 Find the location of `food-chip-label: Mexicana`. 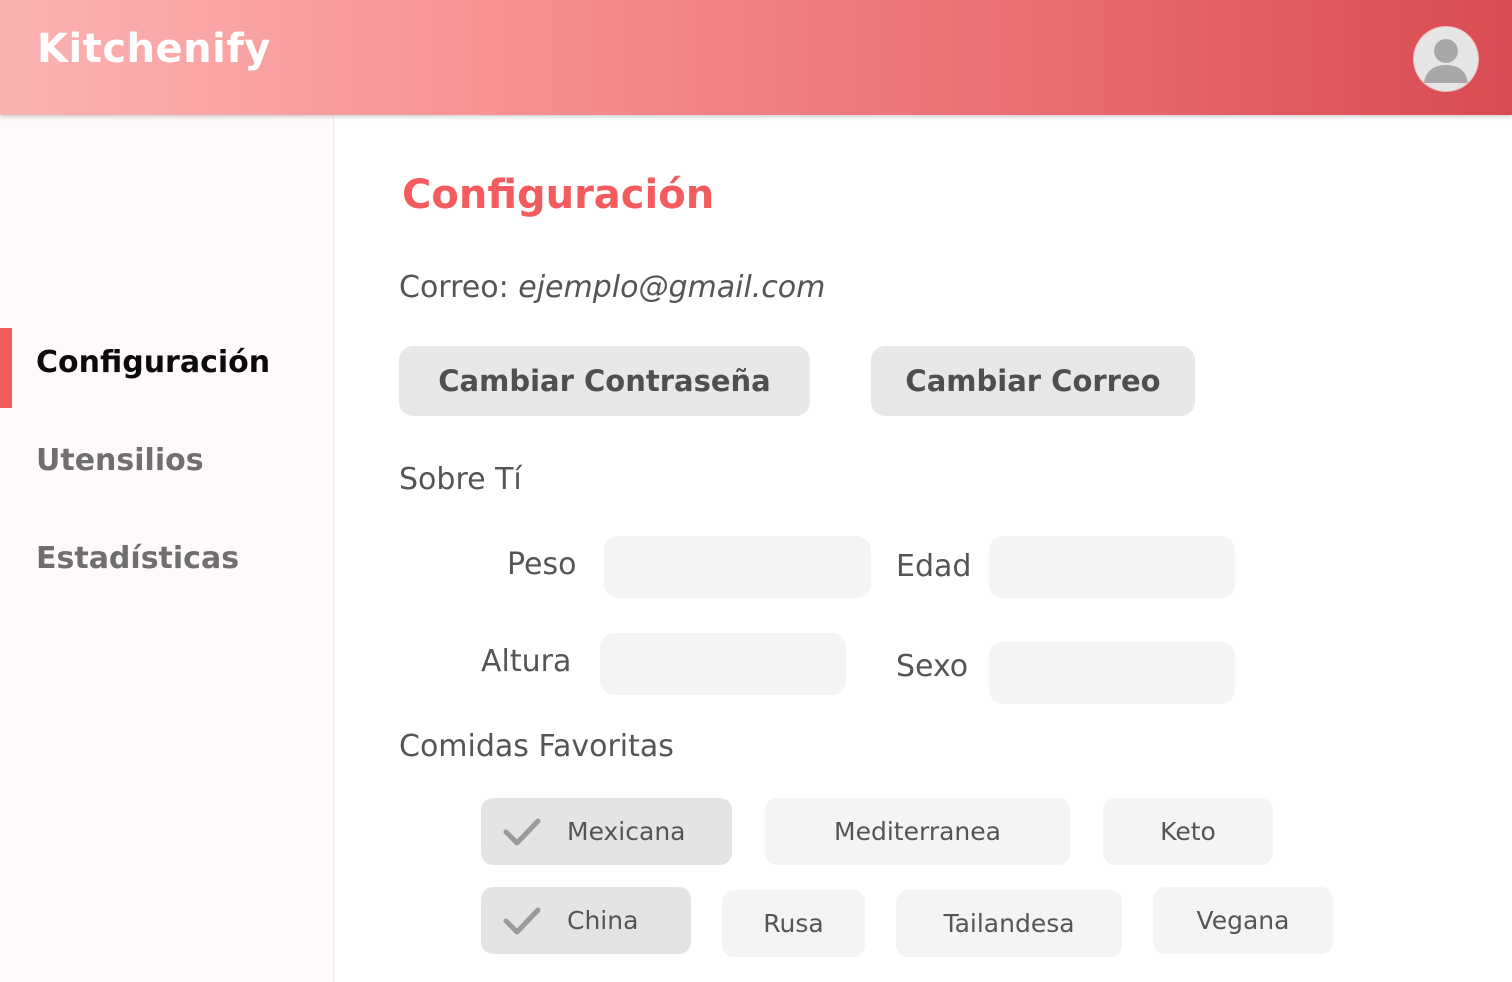

food-chip-label: Mexicana is located at coordinates (626, 831).